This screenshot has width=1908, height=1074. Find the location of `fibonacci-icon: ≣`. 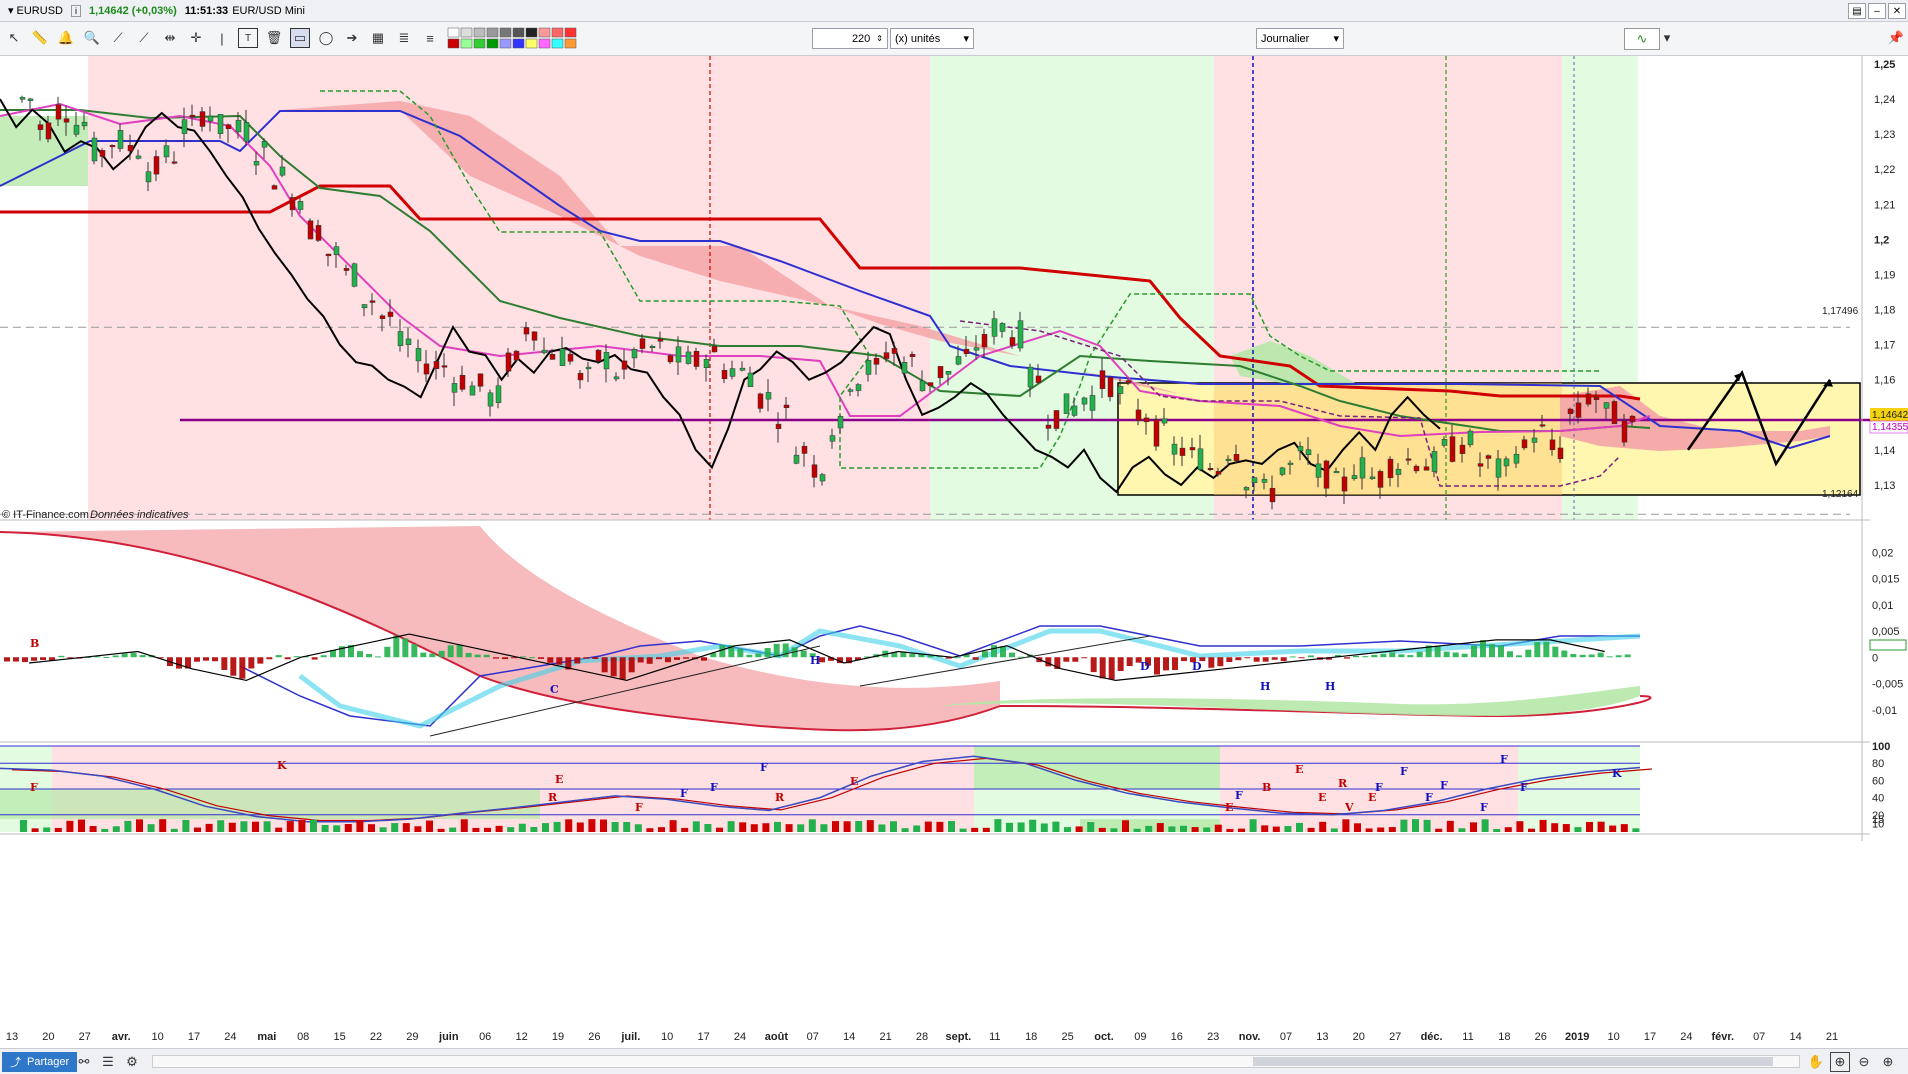

fibonacci-icon: ≣ is located at coordinates (404, 38).